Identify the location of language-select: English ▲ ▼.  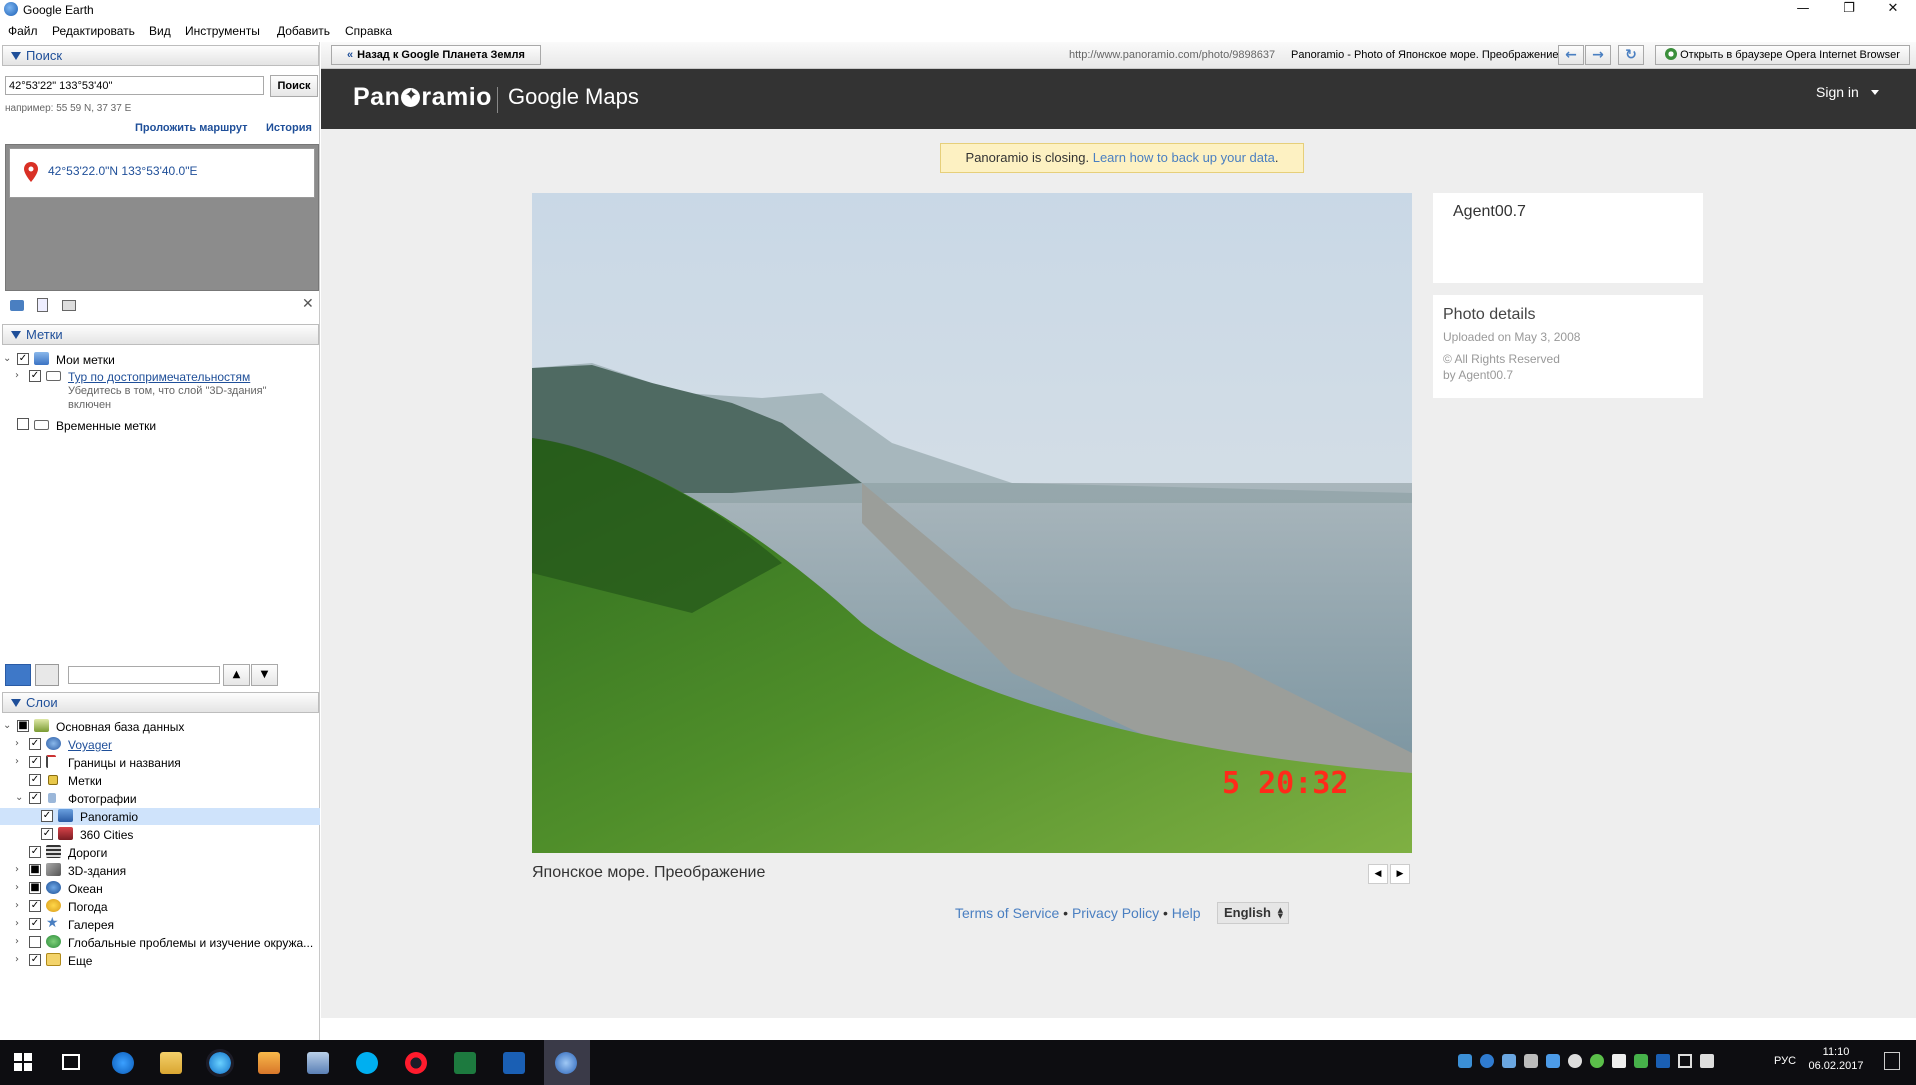
(1253, 913).